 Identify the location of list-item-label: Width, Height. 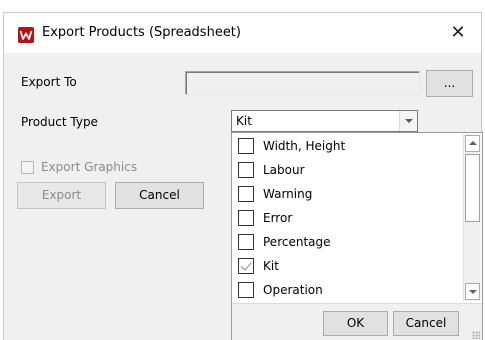
(304, 146).